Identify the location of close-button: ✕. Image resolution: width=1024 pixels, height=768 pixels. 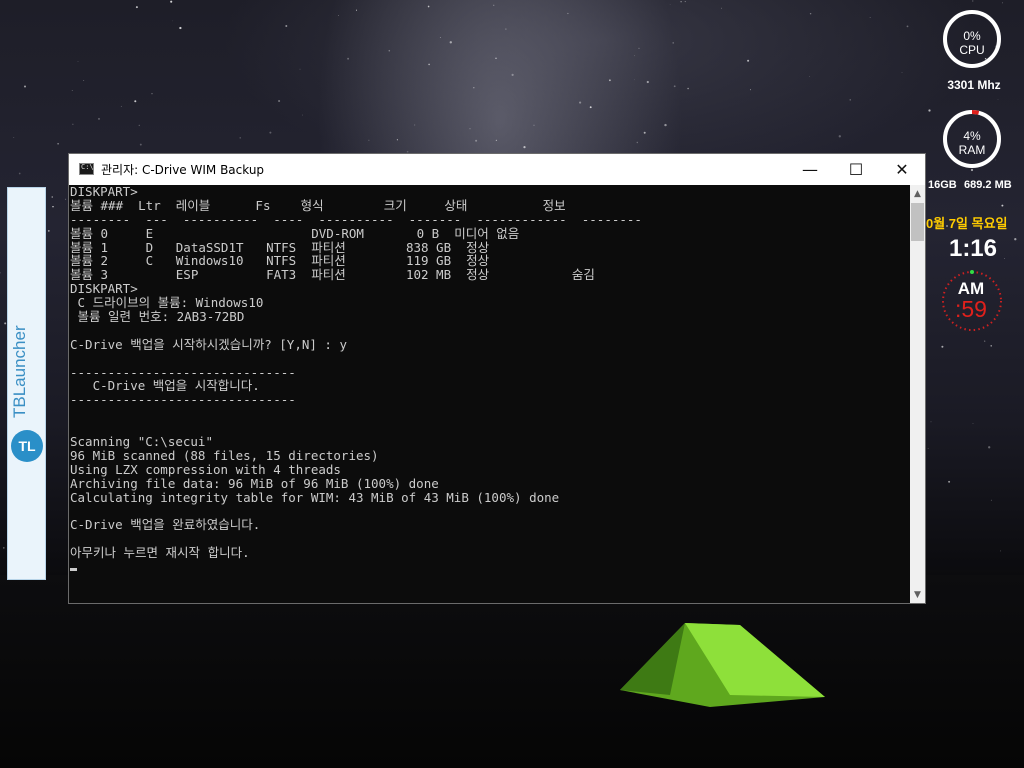
(902, 169).